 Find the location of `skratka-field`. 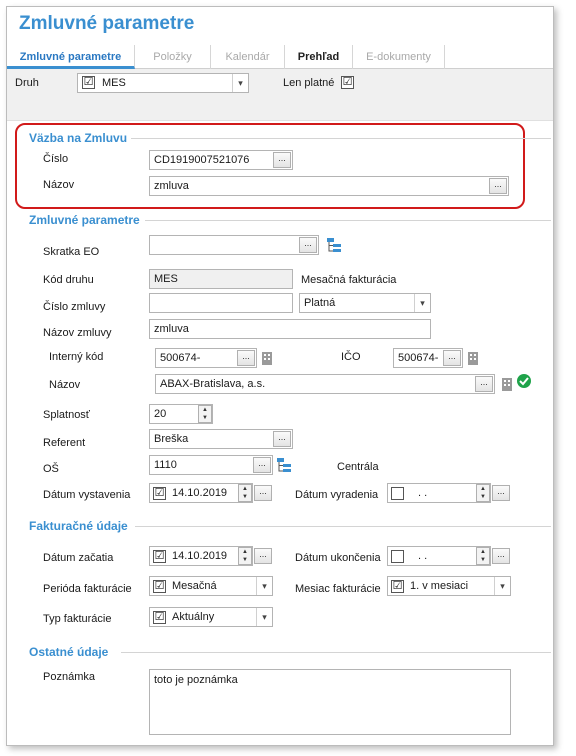

skratka-field is located at coordinates (234, 245).